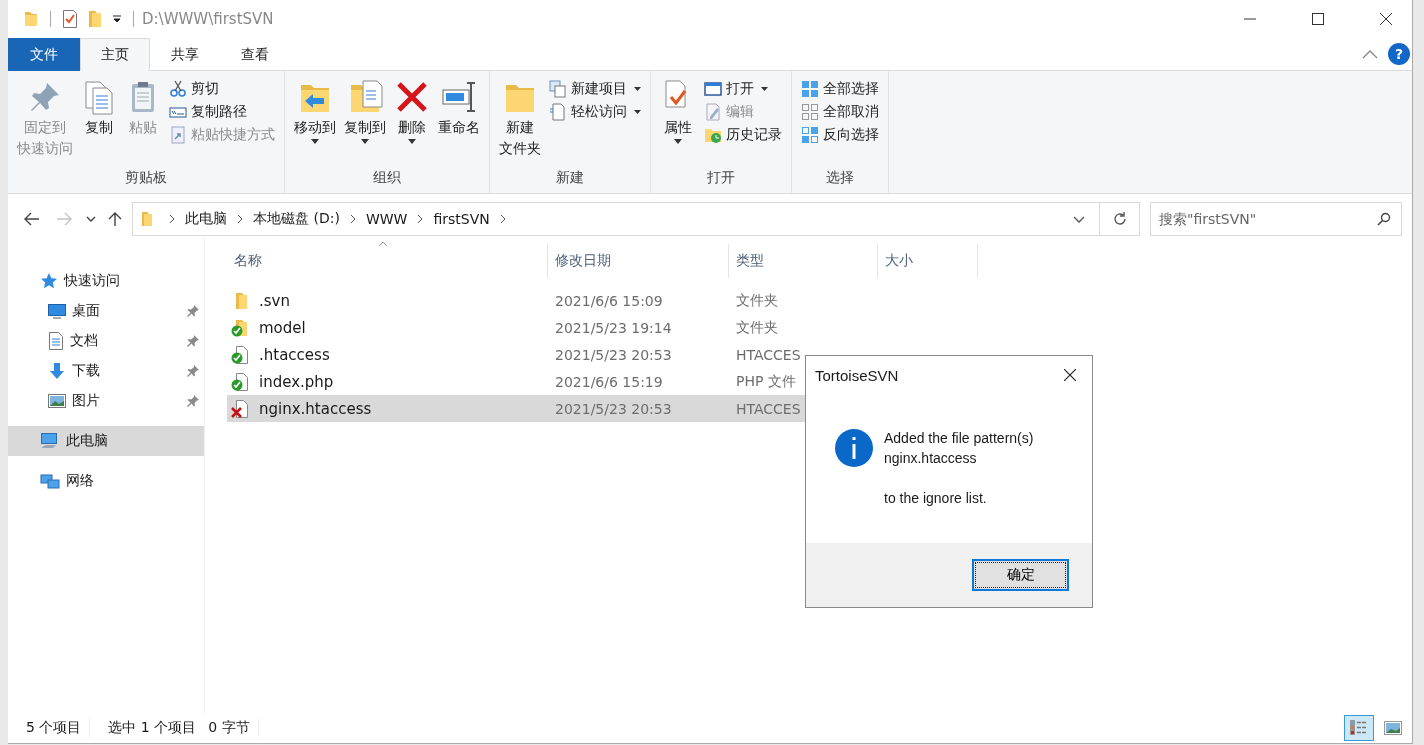 The width and height of the screenshot is (1424, 745). What do you see at coordinates (106, 311) in the screenshot?
I see `nav-item: 桌面` at bounding box center [106, 311].